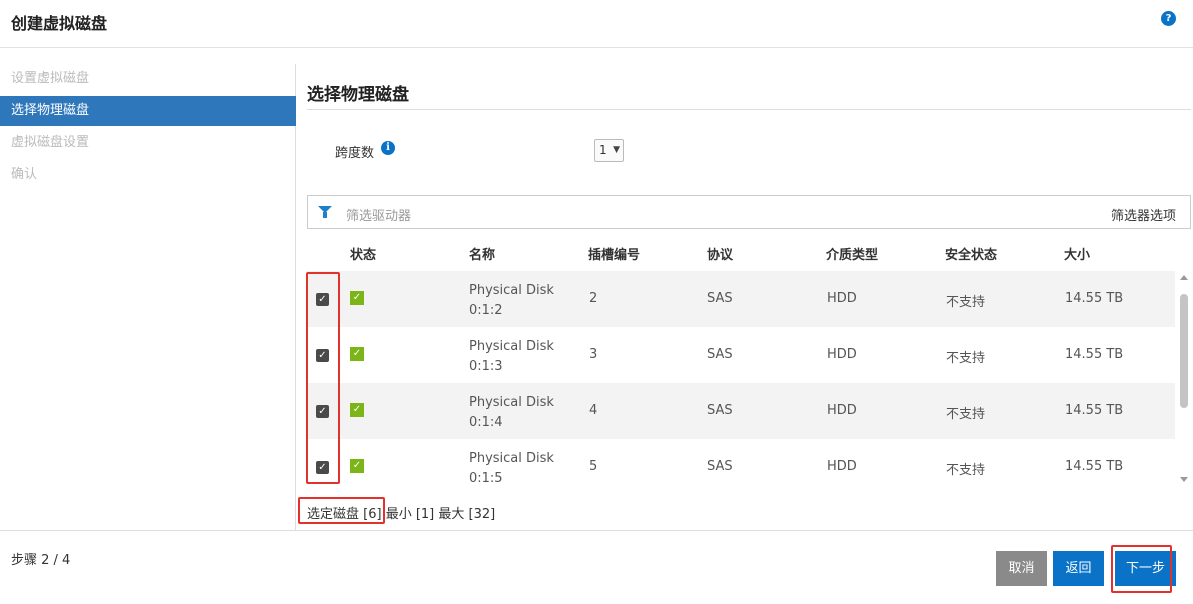 This screenshot has width=1193, height=604. I want to click on disk-name: Physical Disk 0:1:5, so click(511, 468).